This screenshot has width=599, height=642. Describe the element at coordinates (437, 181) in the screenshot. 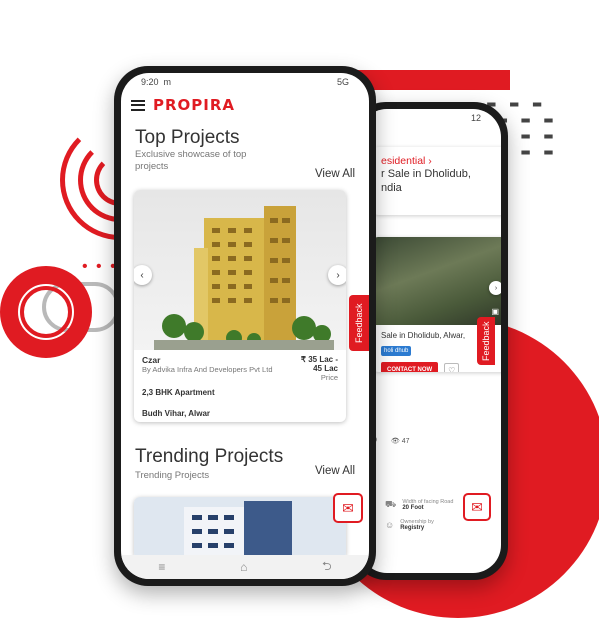

I see `back-title-card: esidential › r Sale in Dholidub, ndia` at that location.